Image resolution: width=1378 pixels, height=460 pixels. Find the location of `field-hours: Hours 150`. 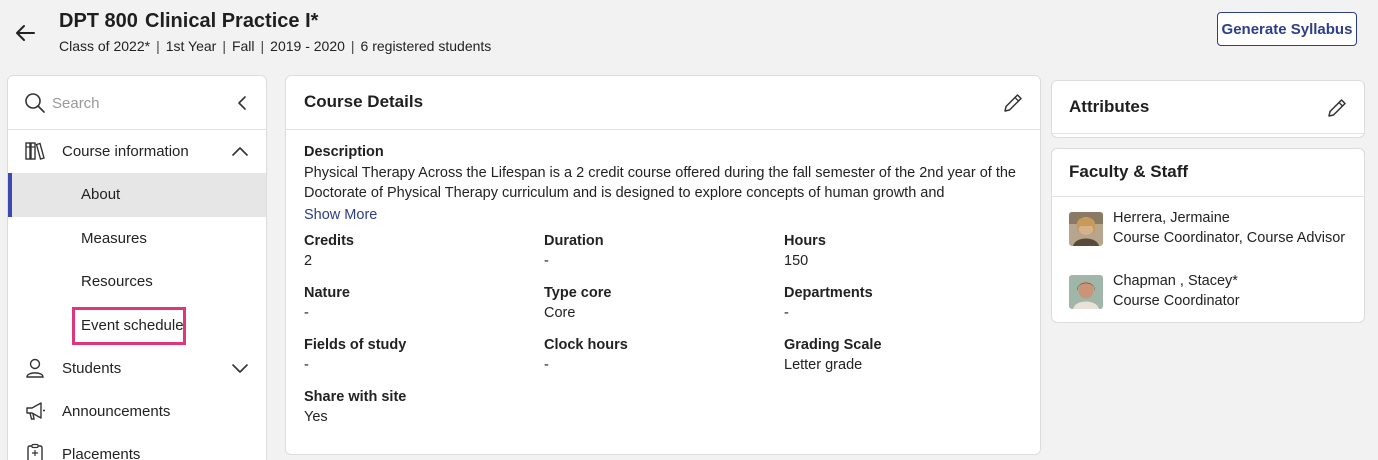

field-hours: Hours 150 is located at coordinates (894, 253).